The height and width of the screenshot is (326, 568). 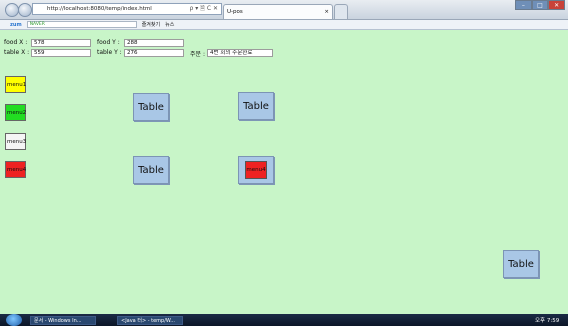 What do you see at coordinates (341, 11) in the screenshot?
I see `new-tab-button` at bounding box center [341, 11].